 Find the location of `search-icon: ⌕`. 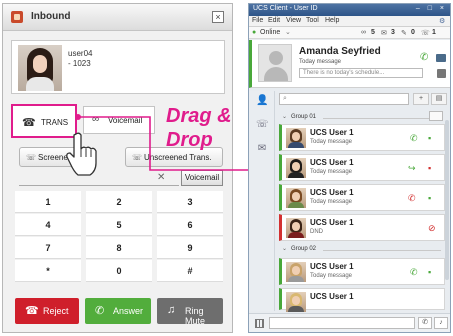

search-icon: ⌕ is located at coordinates (285, 98).